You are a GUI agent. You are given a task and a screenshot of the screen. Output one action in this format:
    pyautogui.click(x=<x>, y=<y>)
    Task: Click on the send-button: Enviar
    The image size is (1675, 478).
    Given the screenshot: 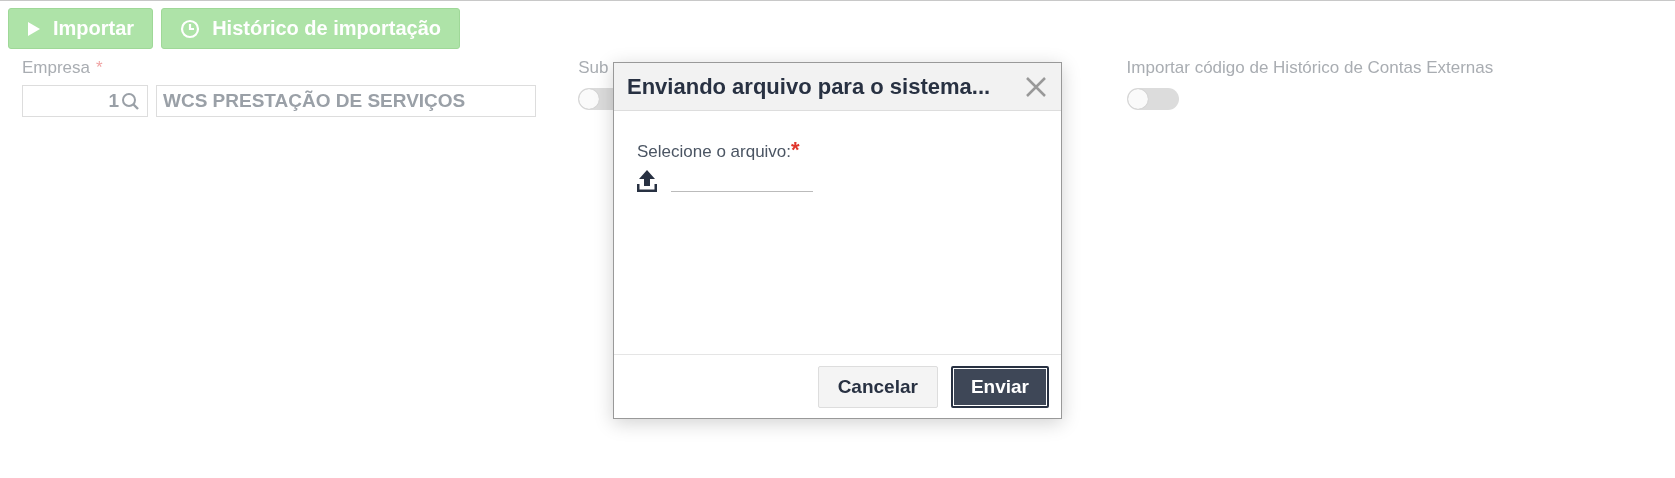 What is the action you would take?
    pyautogui.click(x=999, y=386)
    